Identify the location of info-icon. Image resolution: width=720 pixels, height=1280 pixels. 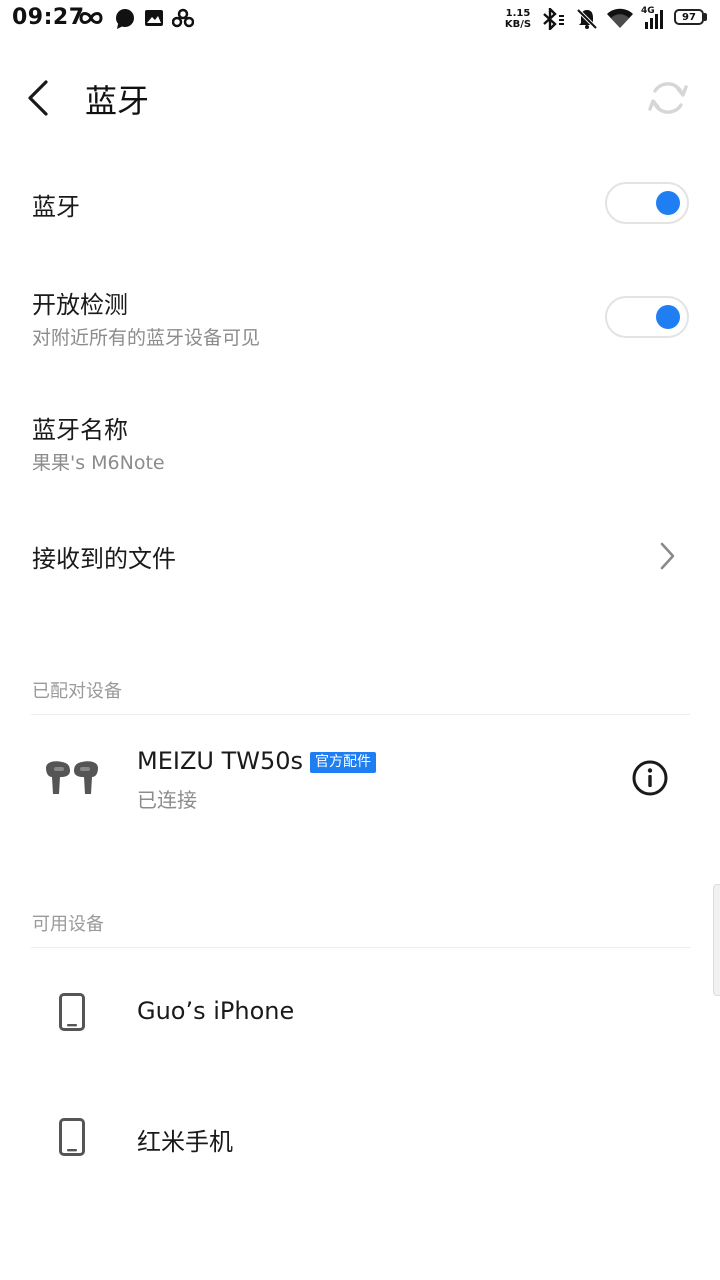
(650, 778).